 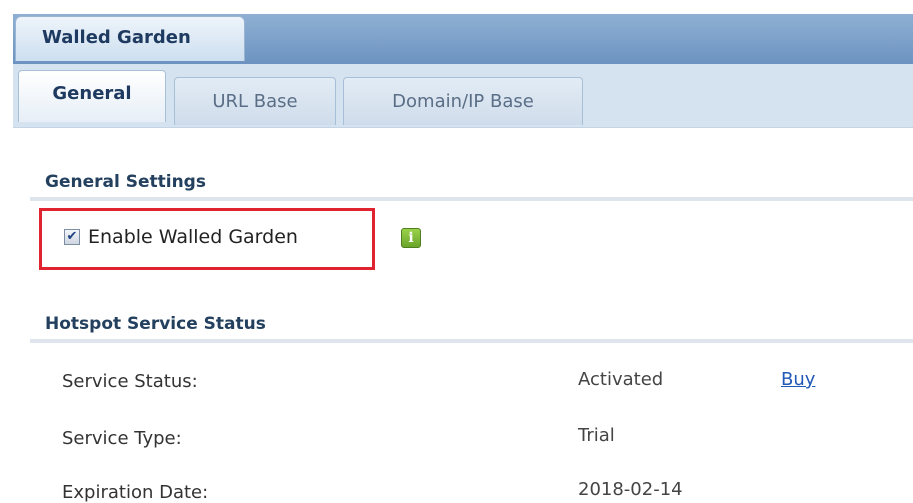 What do you see at coordinates (72, 237) in the screenshot?
I see `enable-walled-garden-checkbox: ✔` at bounding box center [72, 237].